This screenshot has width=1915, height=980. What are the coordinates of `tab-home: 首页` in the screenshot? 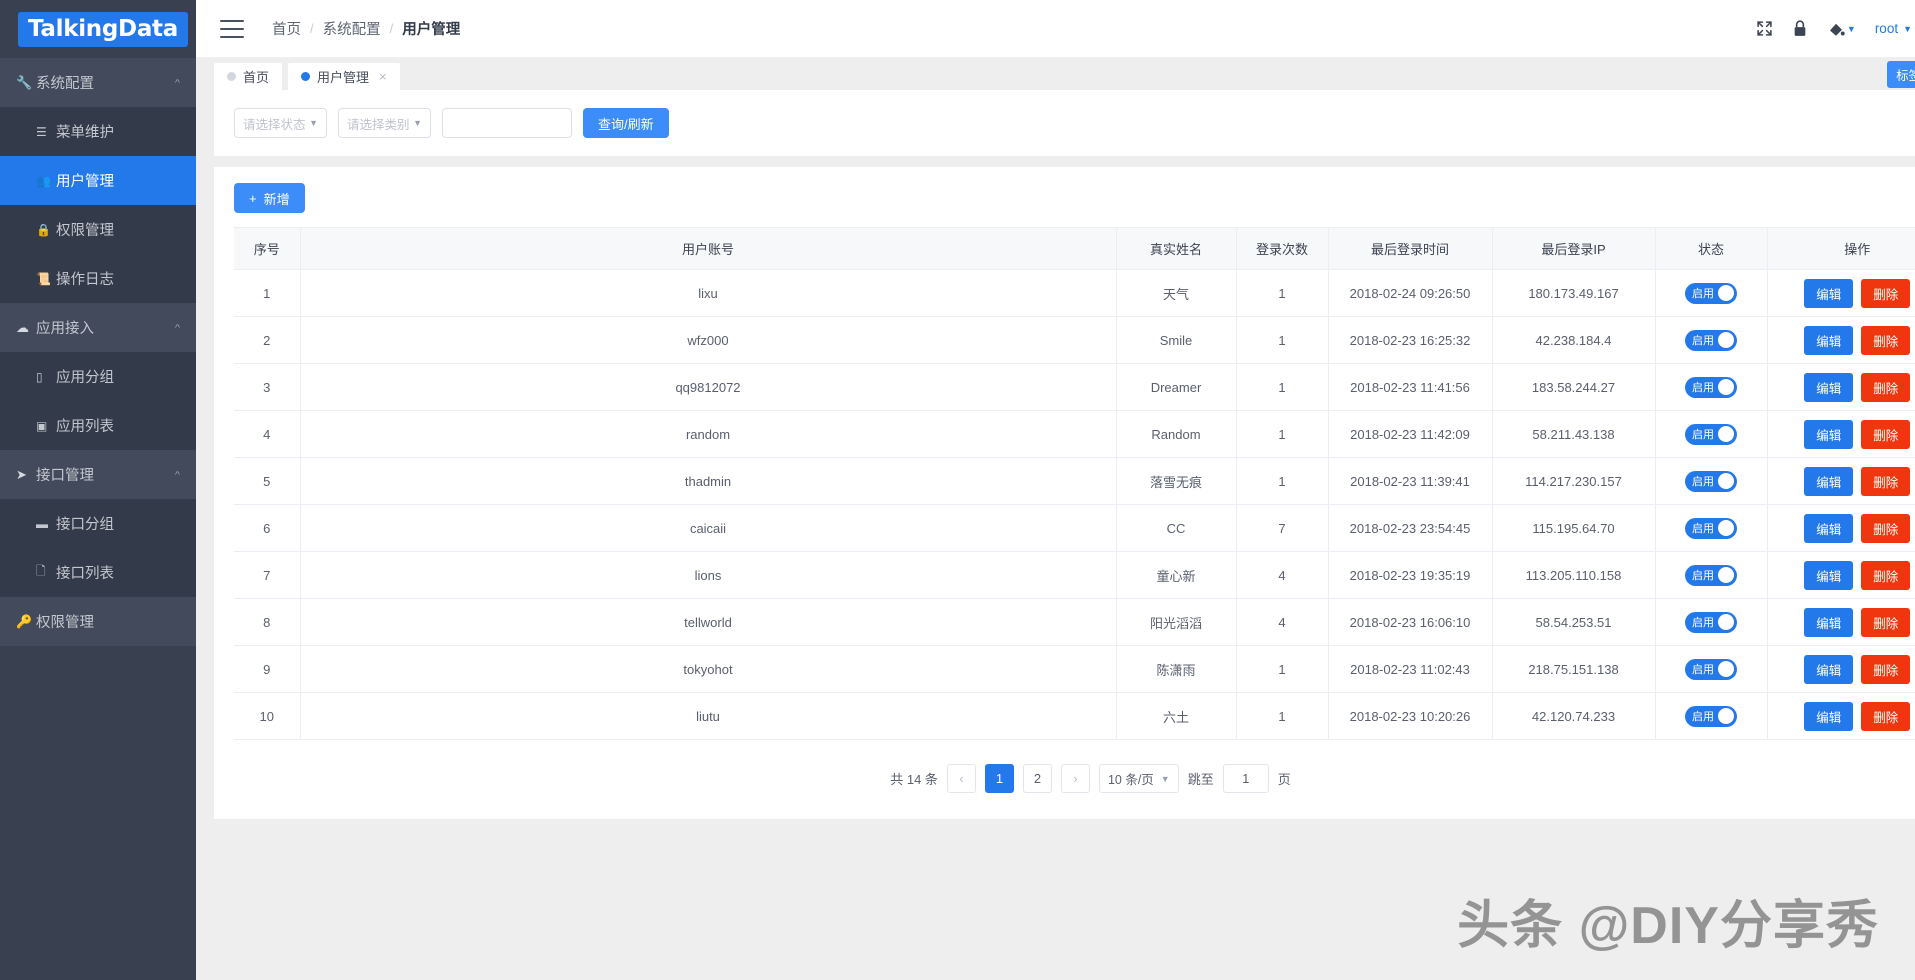 It's located at (248, 76).